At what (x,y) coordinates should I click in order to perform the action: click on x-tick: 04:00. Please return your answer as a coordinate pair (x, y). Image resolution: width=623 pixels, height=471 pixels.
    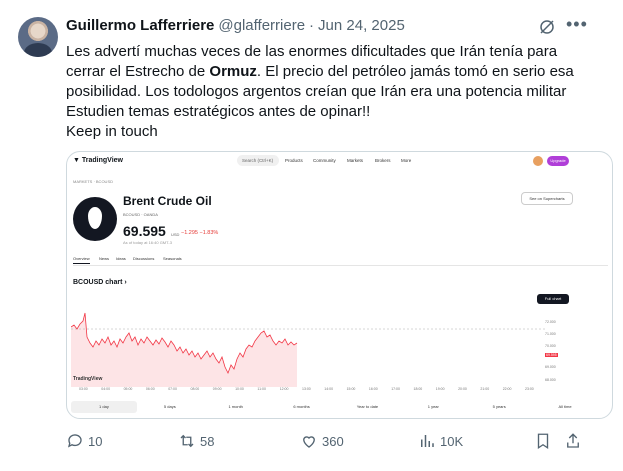
    Looking at the image, I should click on (106, 389).